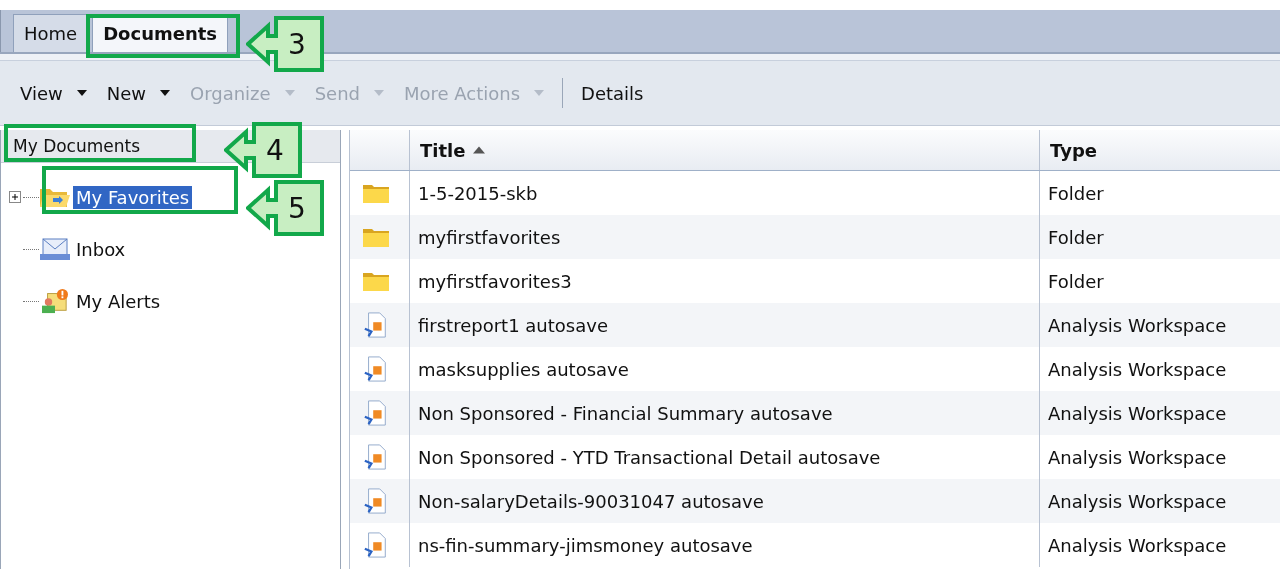 The height and width of the screenshot is (569, 1280). What do you see at coordinates (55, 249) in the screenshot?
I see `envelope-icon` at bounding box center [55, 249].